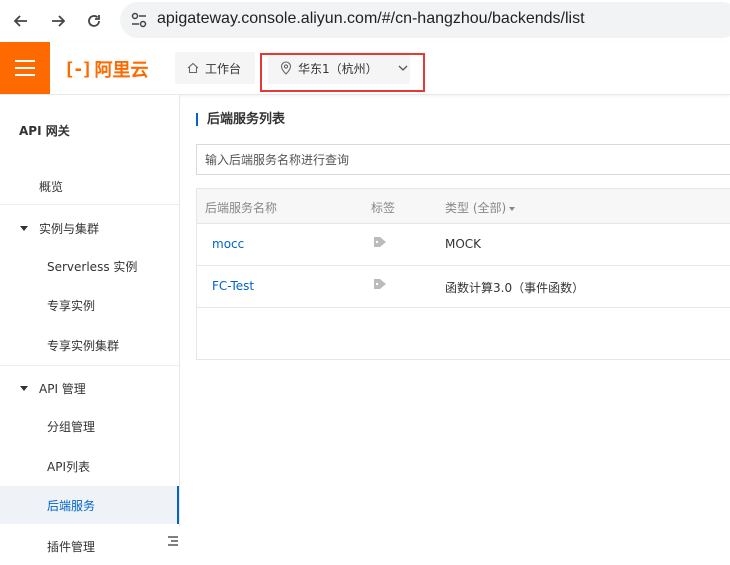 The image size is (730, 565). I want to click on logo-text: 阿里云, so click(121, 70).